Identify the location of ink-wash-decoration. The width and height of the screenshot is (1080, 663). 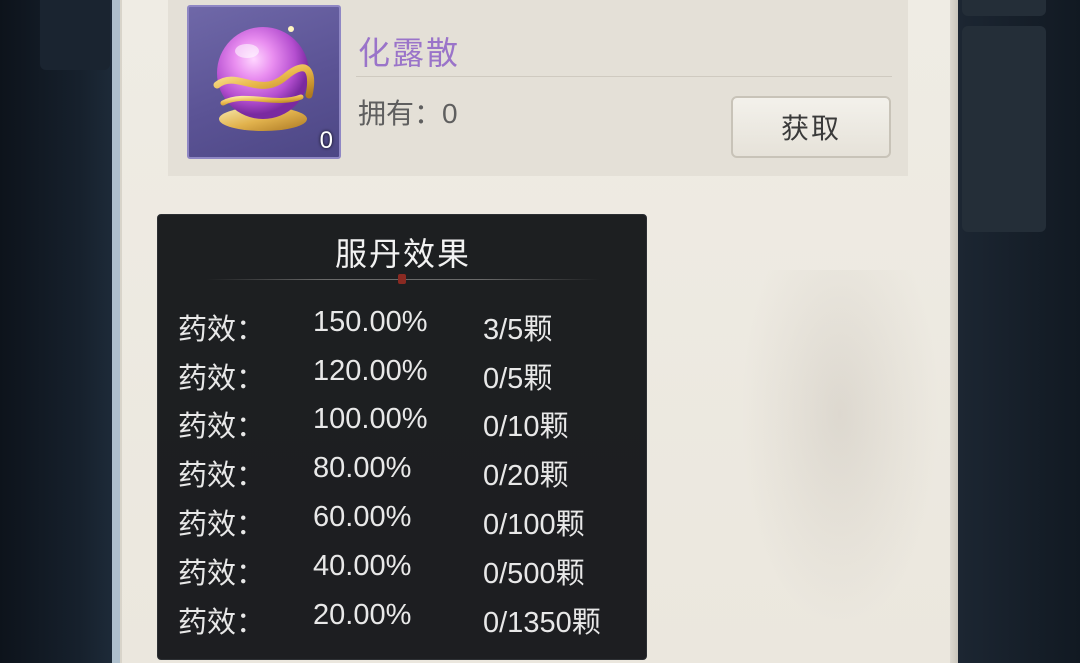
(840, 450).